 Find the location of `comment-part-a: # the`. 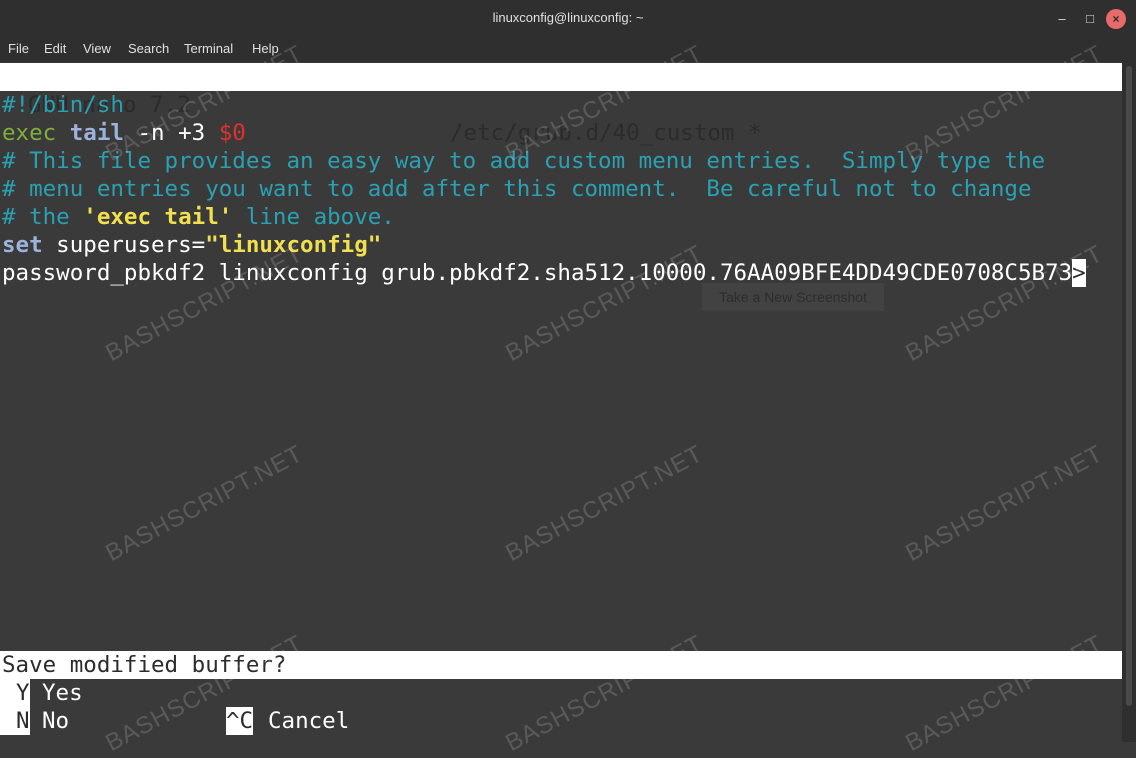

comment-part-a: # the is located at coordinates (43, 217).